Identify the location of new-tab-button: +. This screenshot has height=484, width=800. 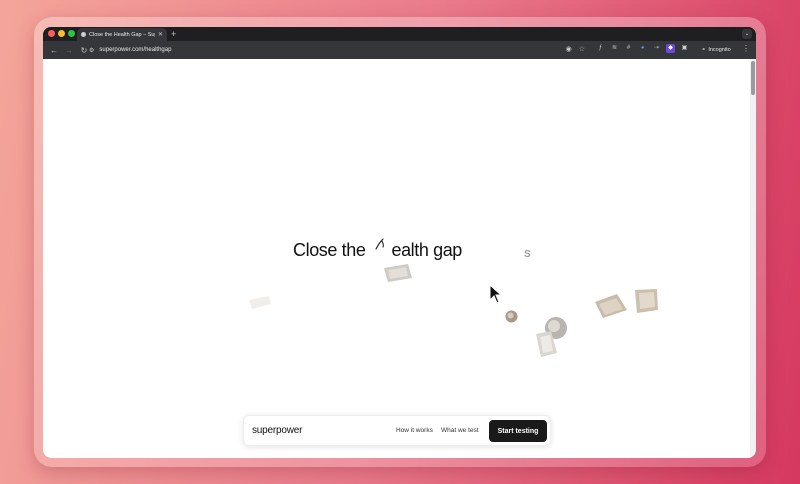
(173, 34).